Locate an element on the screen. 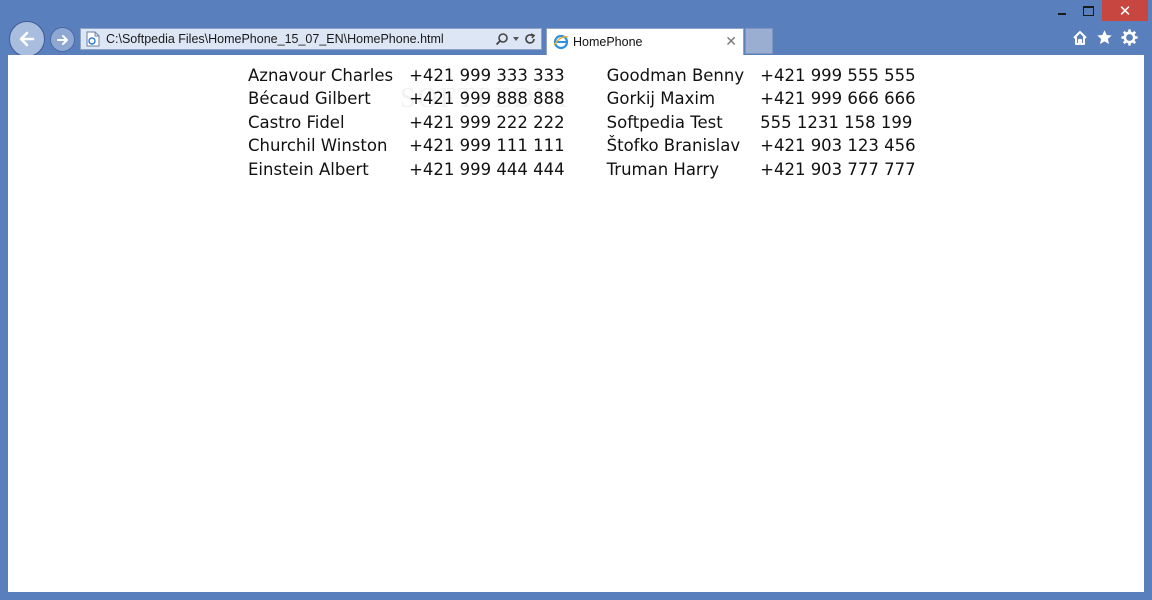 Image resolution: width=1152 pixels, height=600 pixels. contact-row: Truman Harry +421 903 777 777 is located at coordinates (782, 169).